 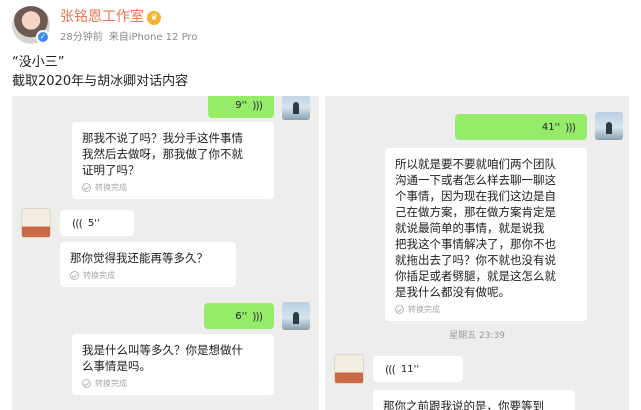 I want to click on transcript-card: 那你之前跟我说的是，你要等到, so click(x=474, y=400).